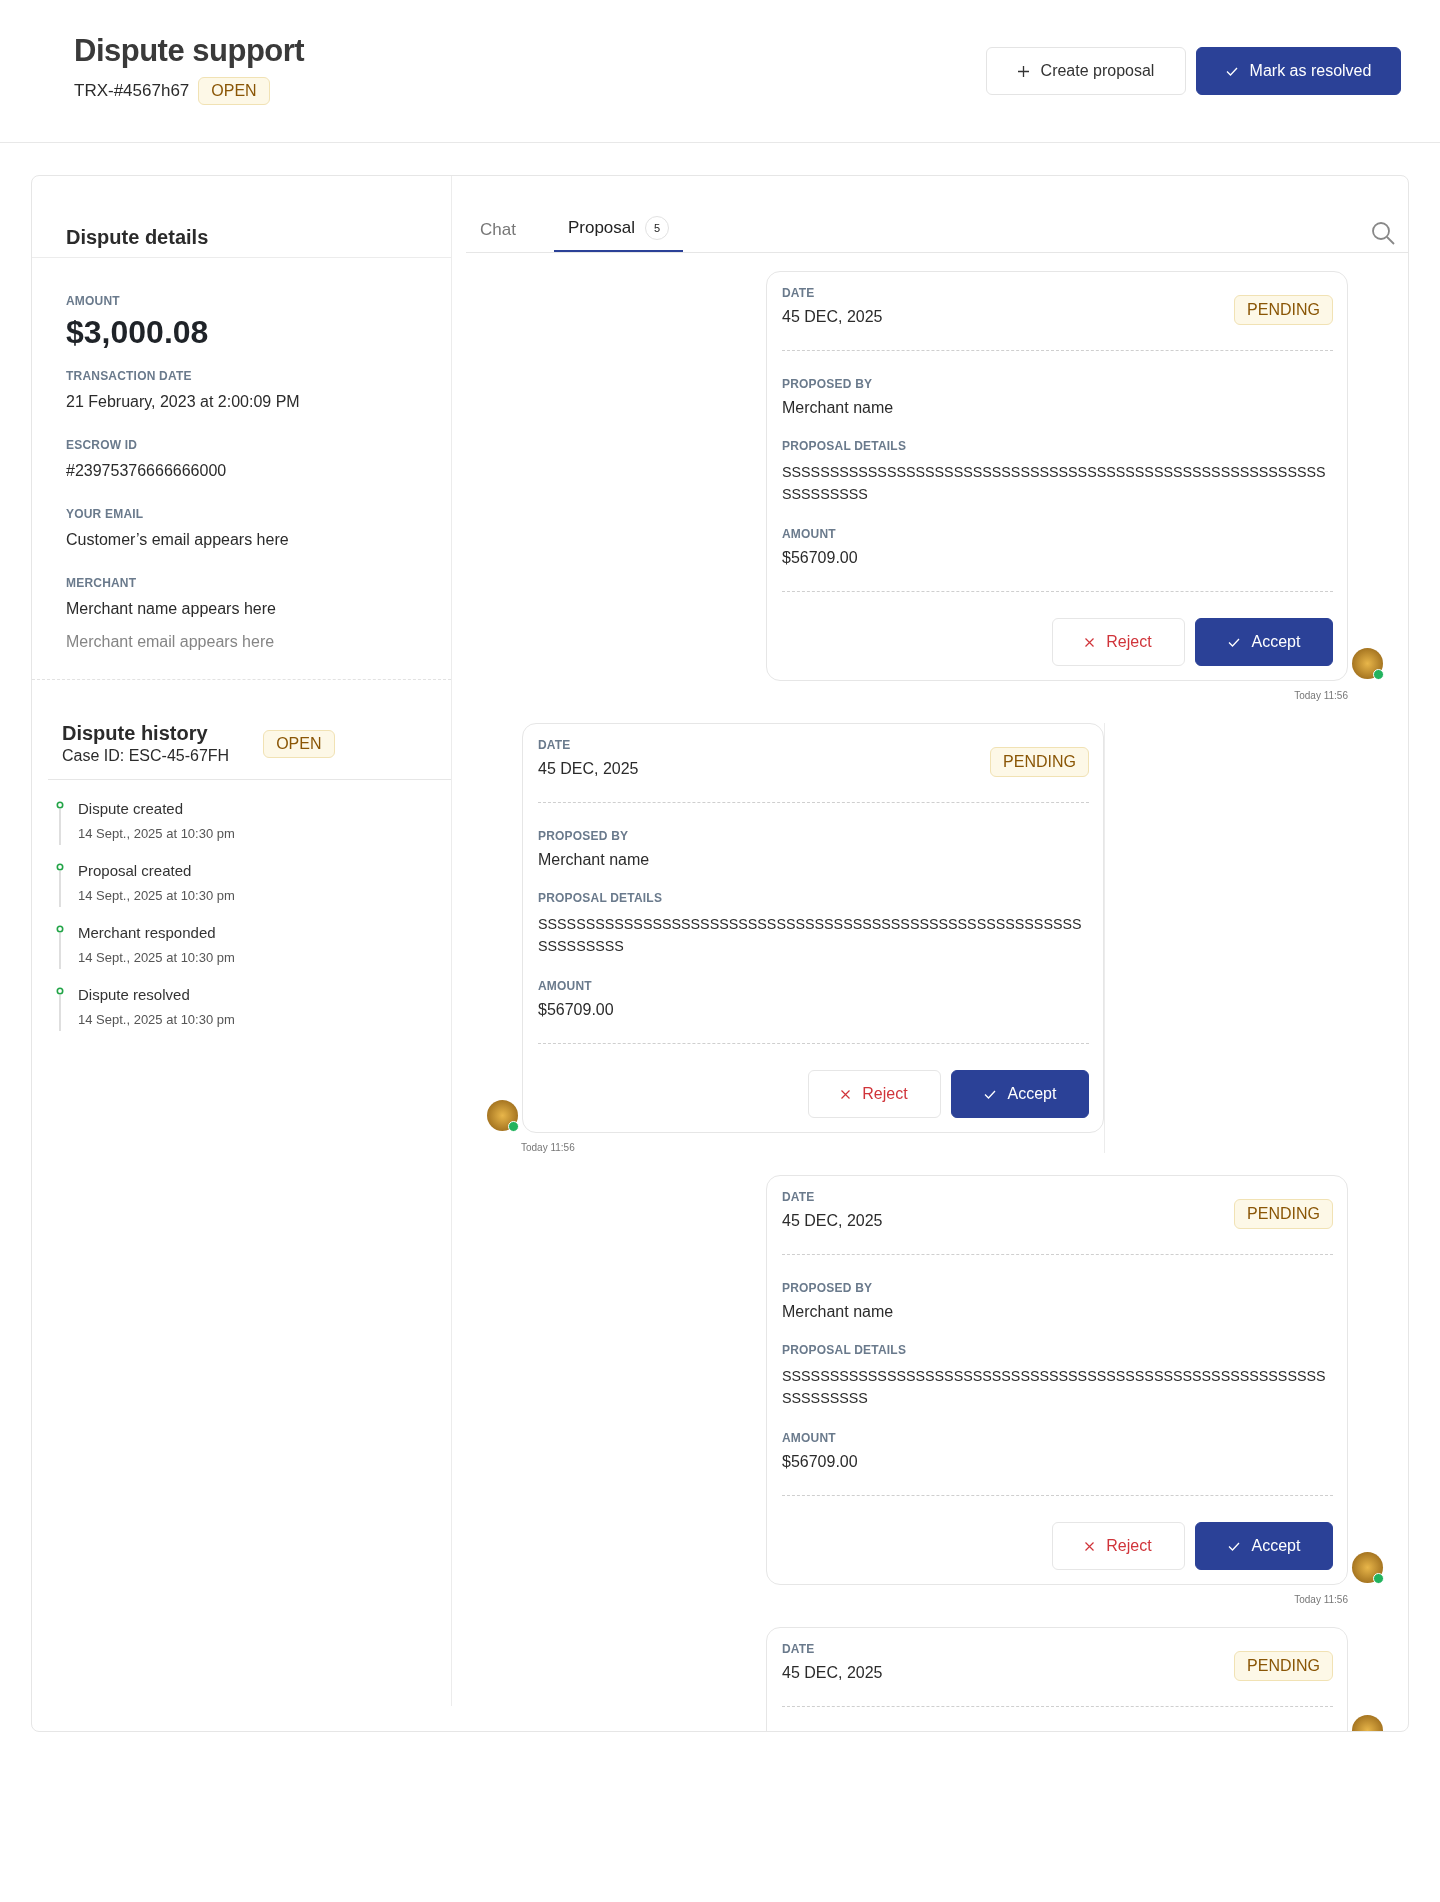  What do you see at coordinates (147, 932) in the screenshot?
I see `event-title: Merchant responded` at bounding box center [147, 932].